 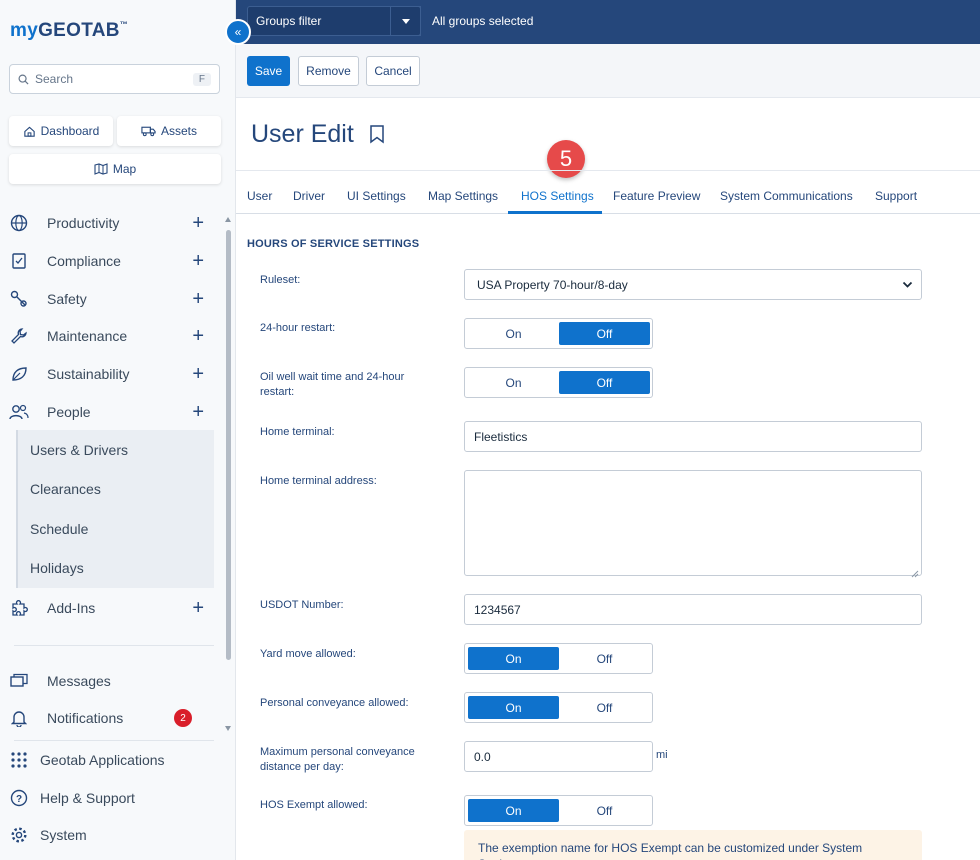 I want to click on sidebar-item-label: Productivity, so click(x=83, y=223).